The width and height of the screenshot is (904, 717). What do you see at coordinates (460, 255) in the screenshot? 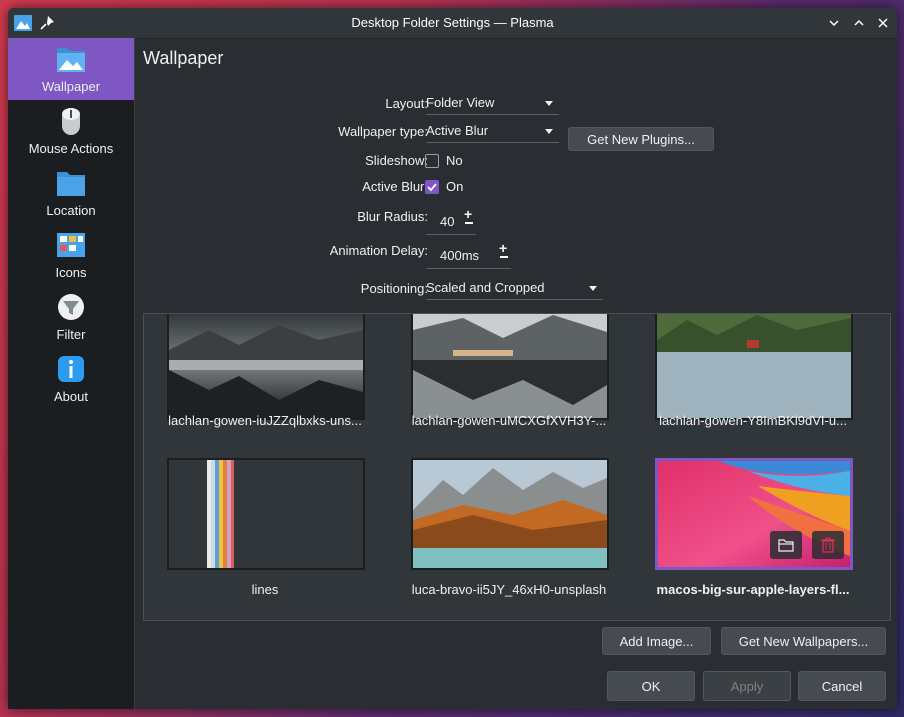
I see `animation-delay-value: 400ms` at bounding box center [460, 255].